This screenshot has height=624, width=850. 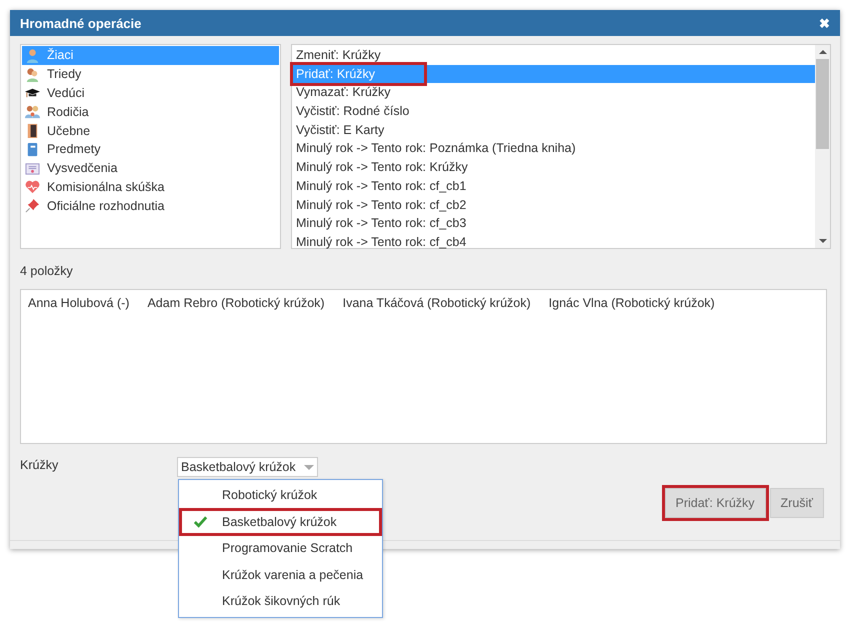 What do you see at coordinates (280, 575) in the screenshot?
I see `dropdown-option: Krúžok varenia a pečenia` at bounding box center [280, 575].